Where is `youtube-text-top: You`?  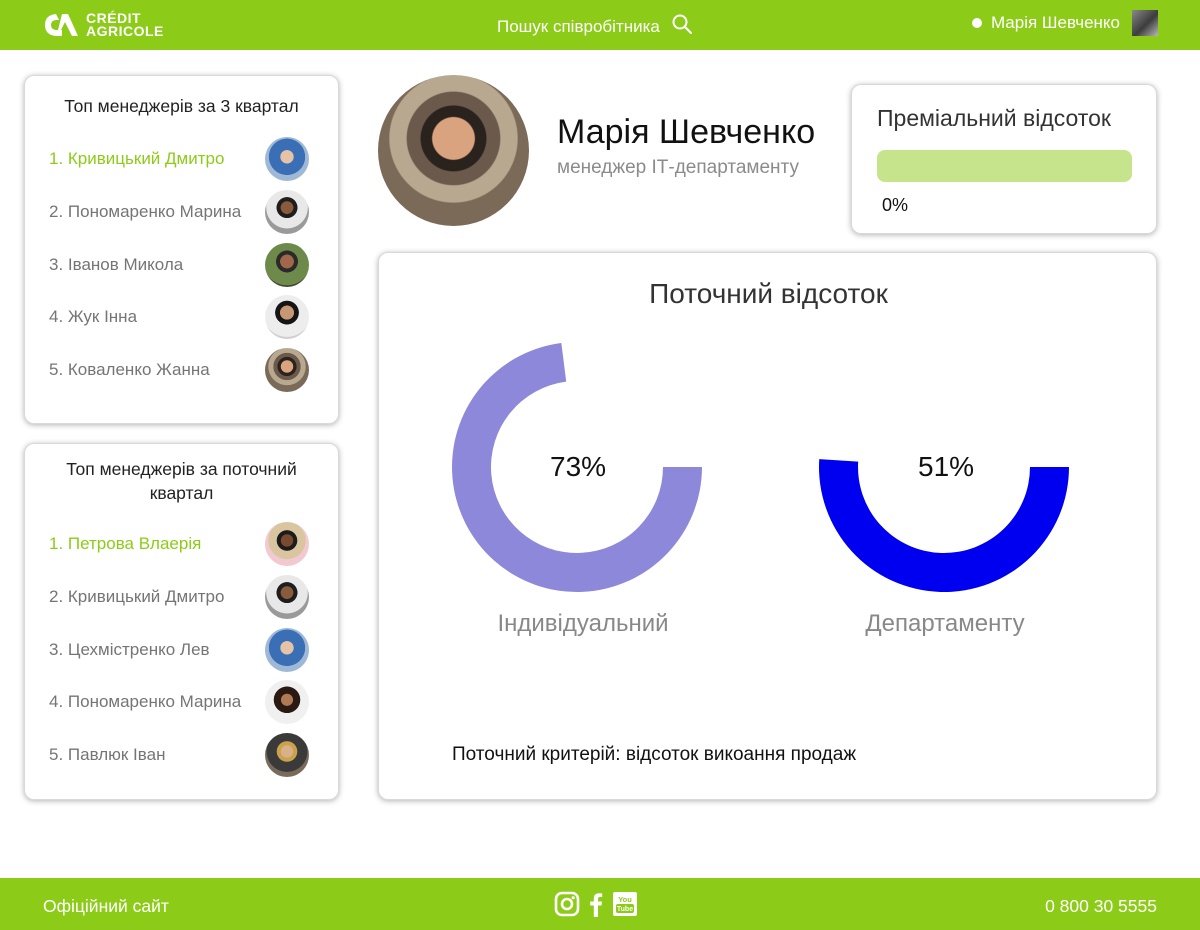 youtube-text-top: You is located at coordinates (625, 899).